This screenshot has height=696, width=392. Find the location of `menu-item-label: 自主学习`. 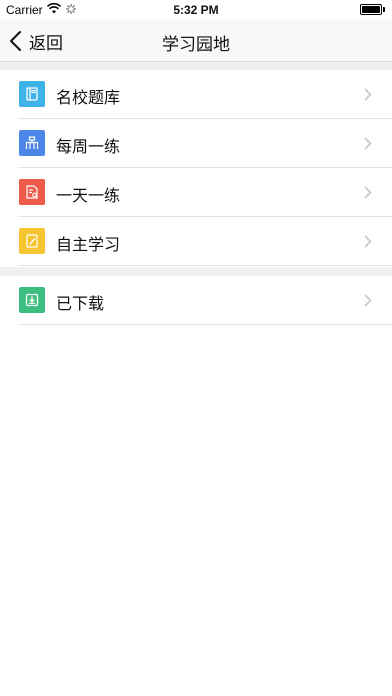

menu-item-label: 自主学习 is located at coordinates (88, 244).